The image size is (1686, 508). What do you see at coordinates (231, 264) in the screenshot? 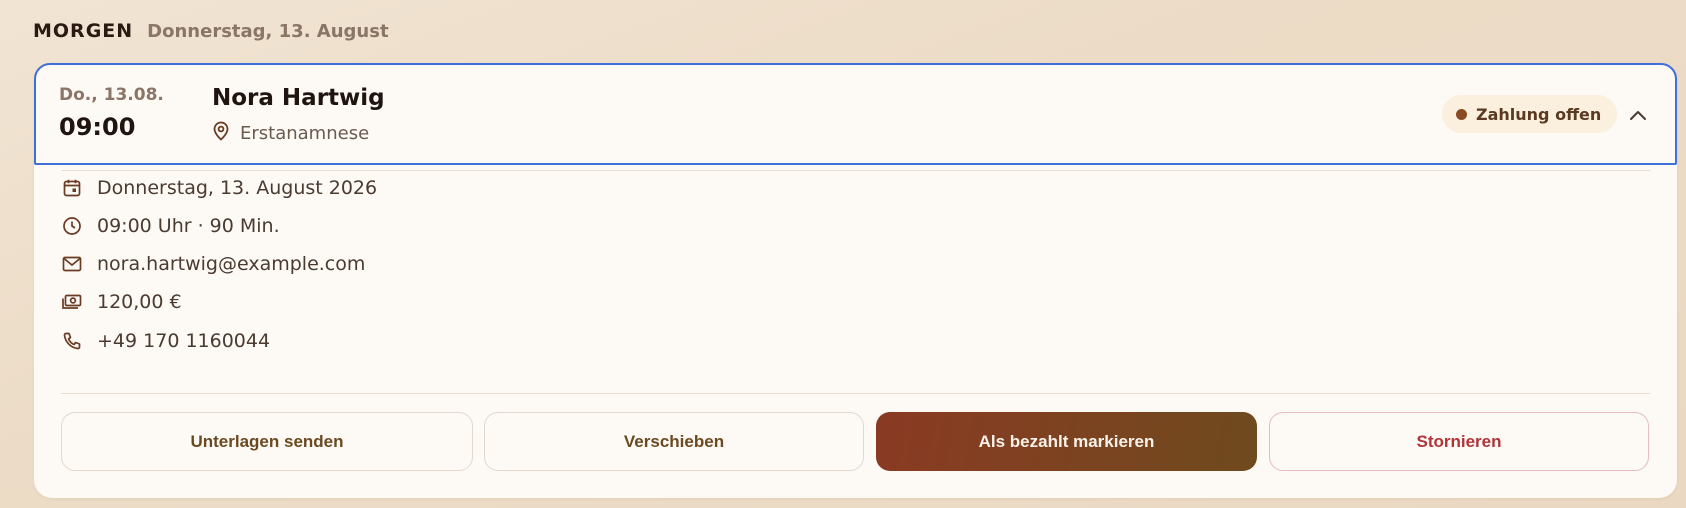
I see `detail-email-text: nora.hartwig@example.com` at bounding box center [231, 264].